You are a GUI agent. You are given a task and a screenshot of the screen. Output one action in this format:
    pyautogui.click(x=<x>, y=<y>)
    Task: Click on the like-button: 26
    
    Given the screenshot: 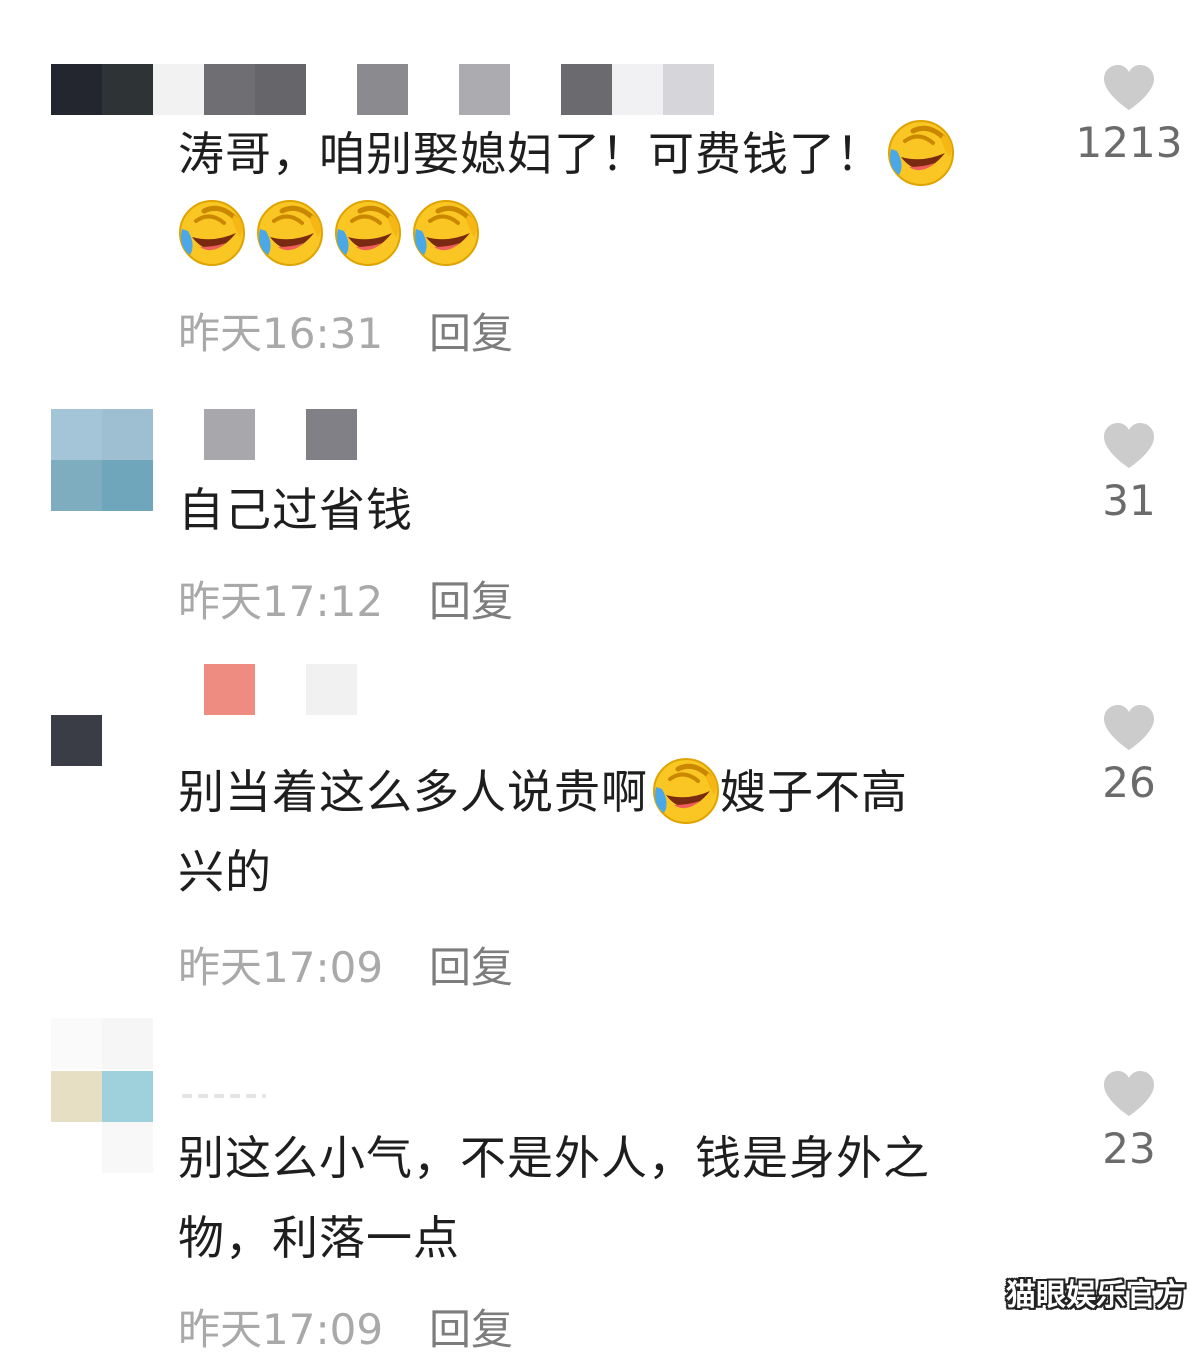 What is the action you would take?
    pyautogui.click(x=1129, y=755)
    